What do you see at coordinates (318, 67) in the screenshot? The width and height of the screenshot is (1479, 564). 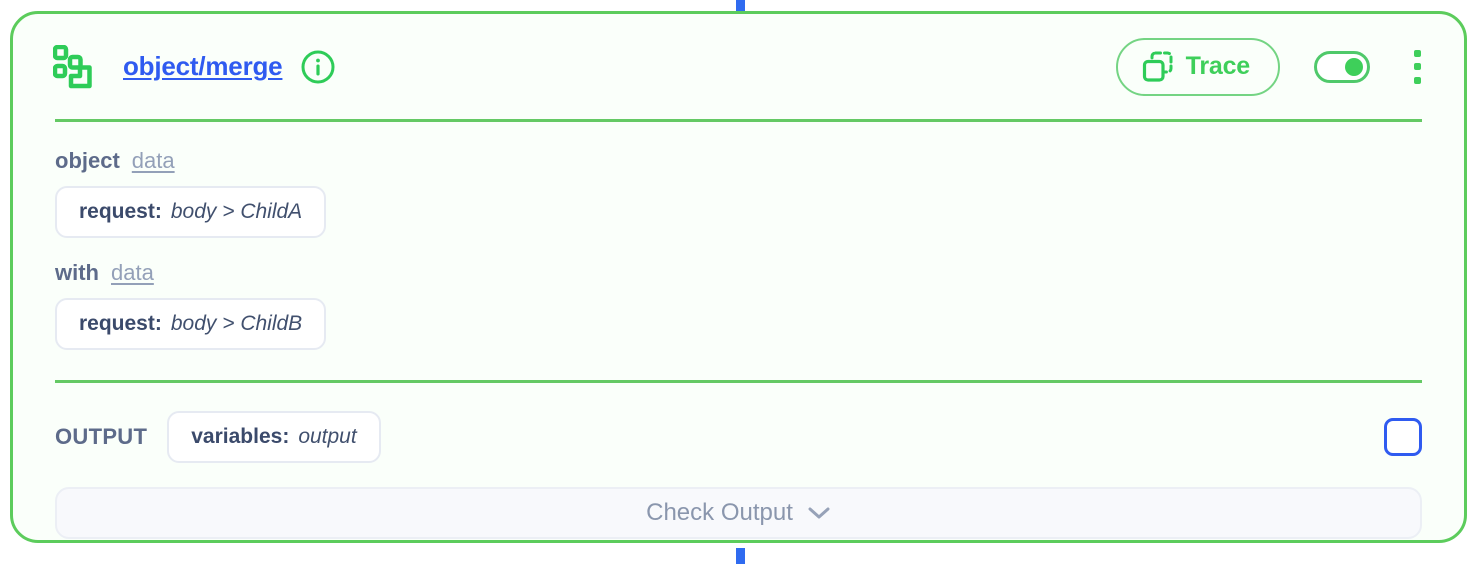 I see `info-circle-icon` at bounding box center [318, 67].